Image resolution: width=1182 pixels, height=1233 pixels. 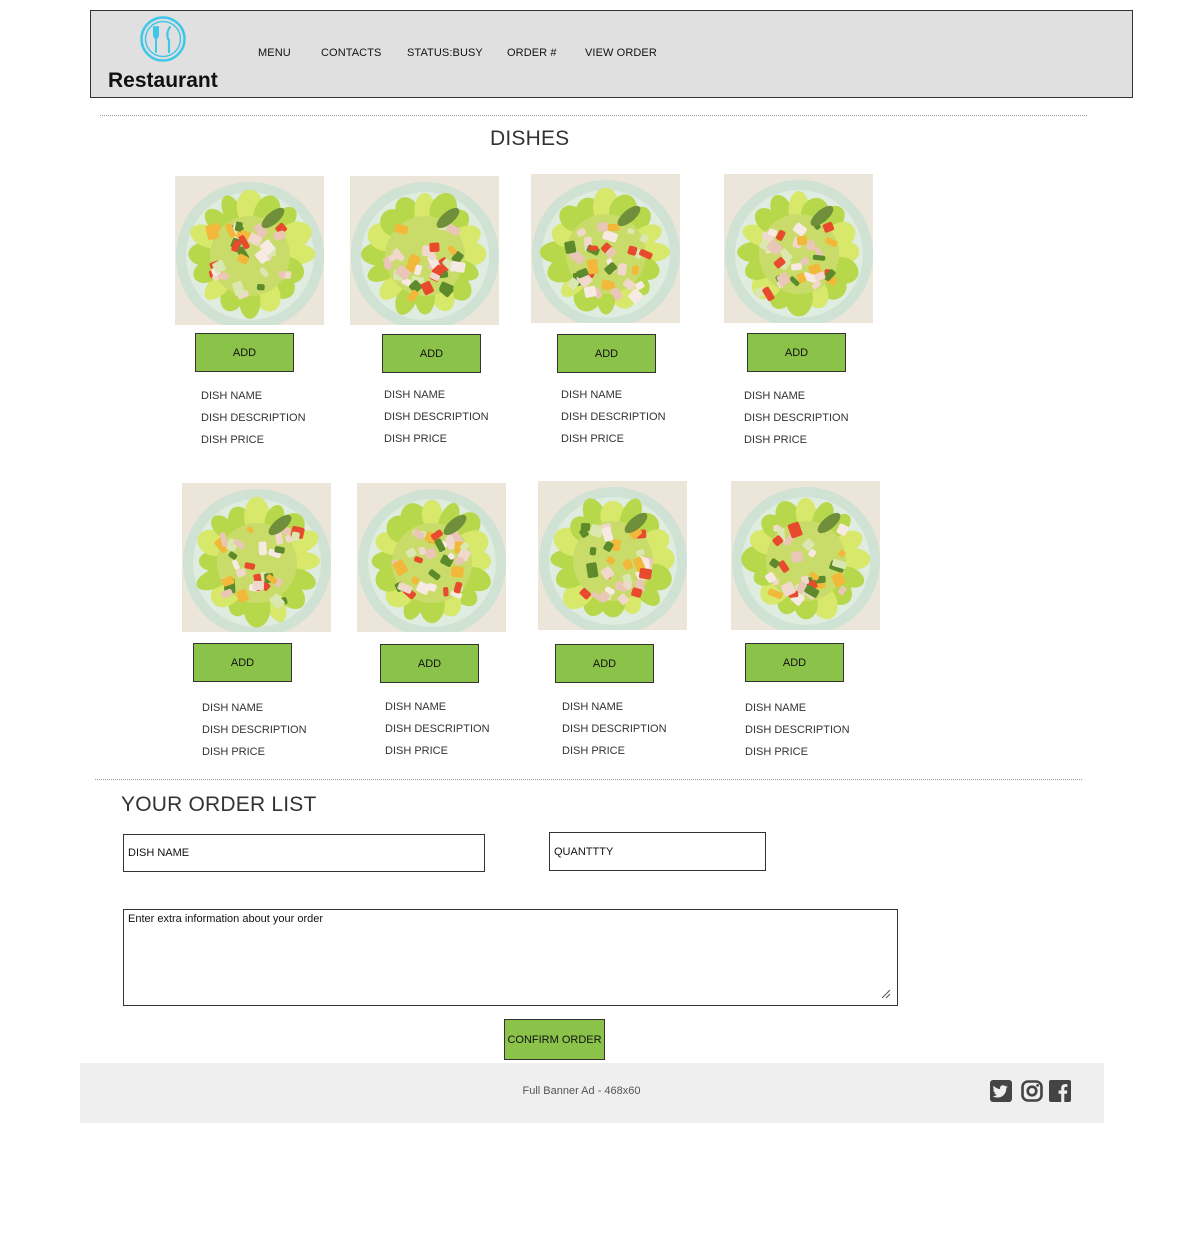 I want to click on instagram-icon, so click(x=1032, y=1091).